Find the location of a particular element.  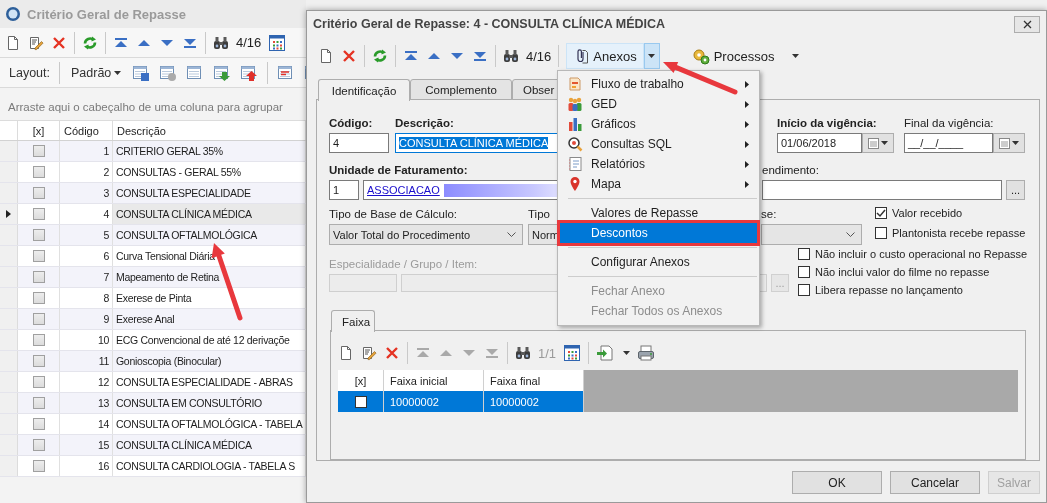

table-cell: 9 is located at coordinates (86, 319).